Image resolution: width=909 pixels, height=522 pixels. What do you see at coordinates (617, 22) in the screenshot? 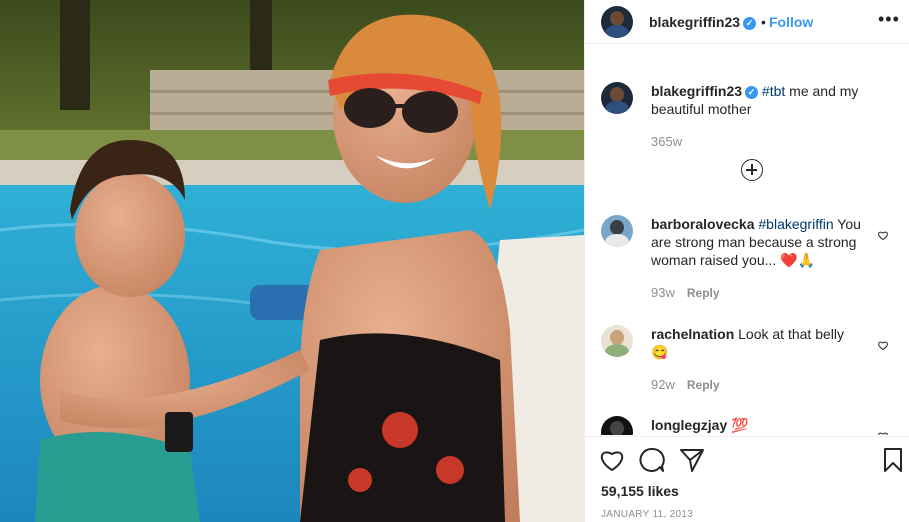
I see `author-avatar` at bounding box center [617, 22].